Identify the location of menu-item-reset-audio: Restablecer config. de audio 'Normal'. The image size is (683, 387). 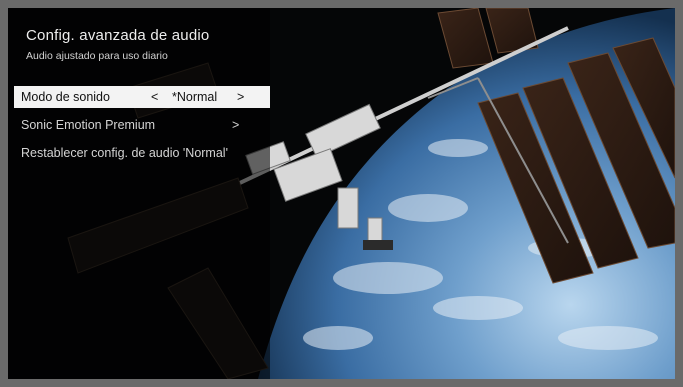
(142, 153).